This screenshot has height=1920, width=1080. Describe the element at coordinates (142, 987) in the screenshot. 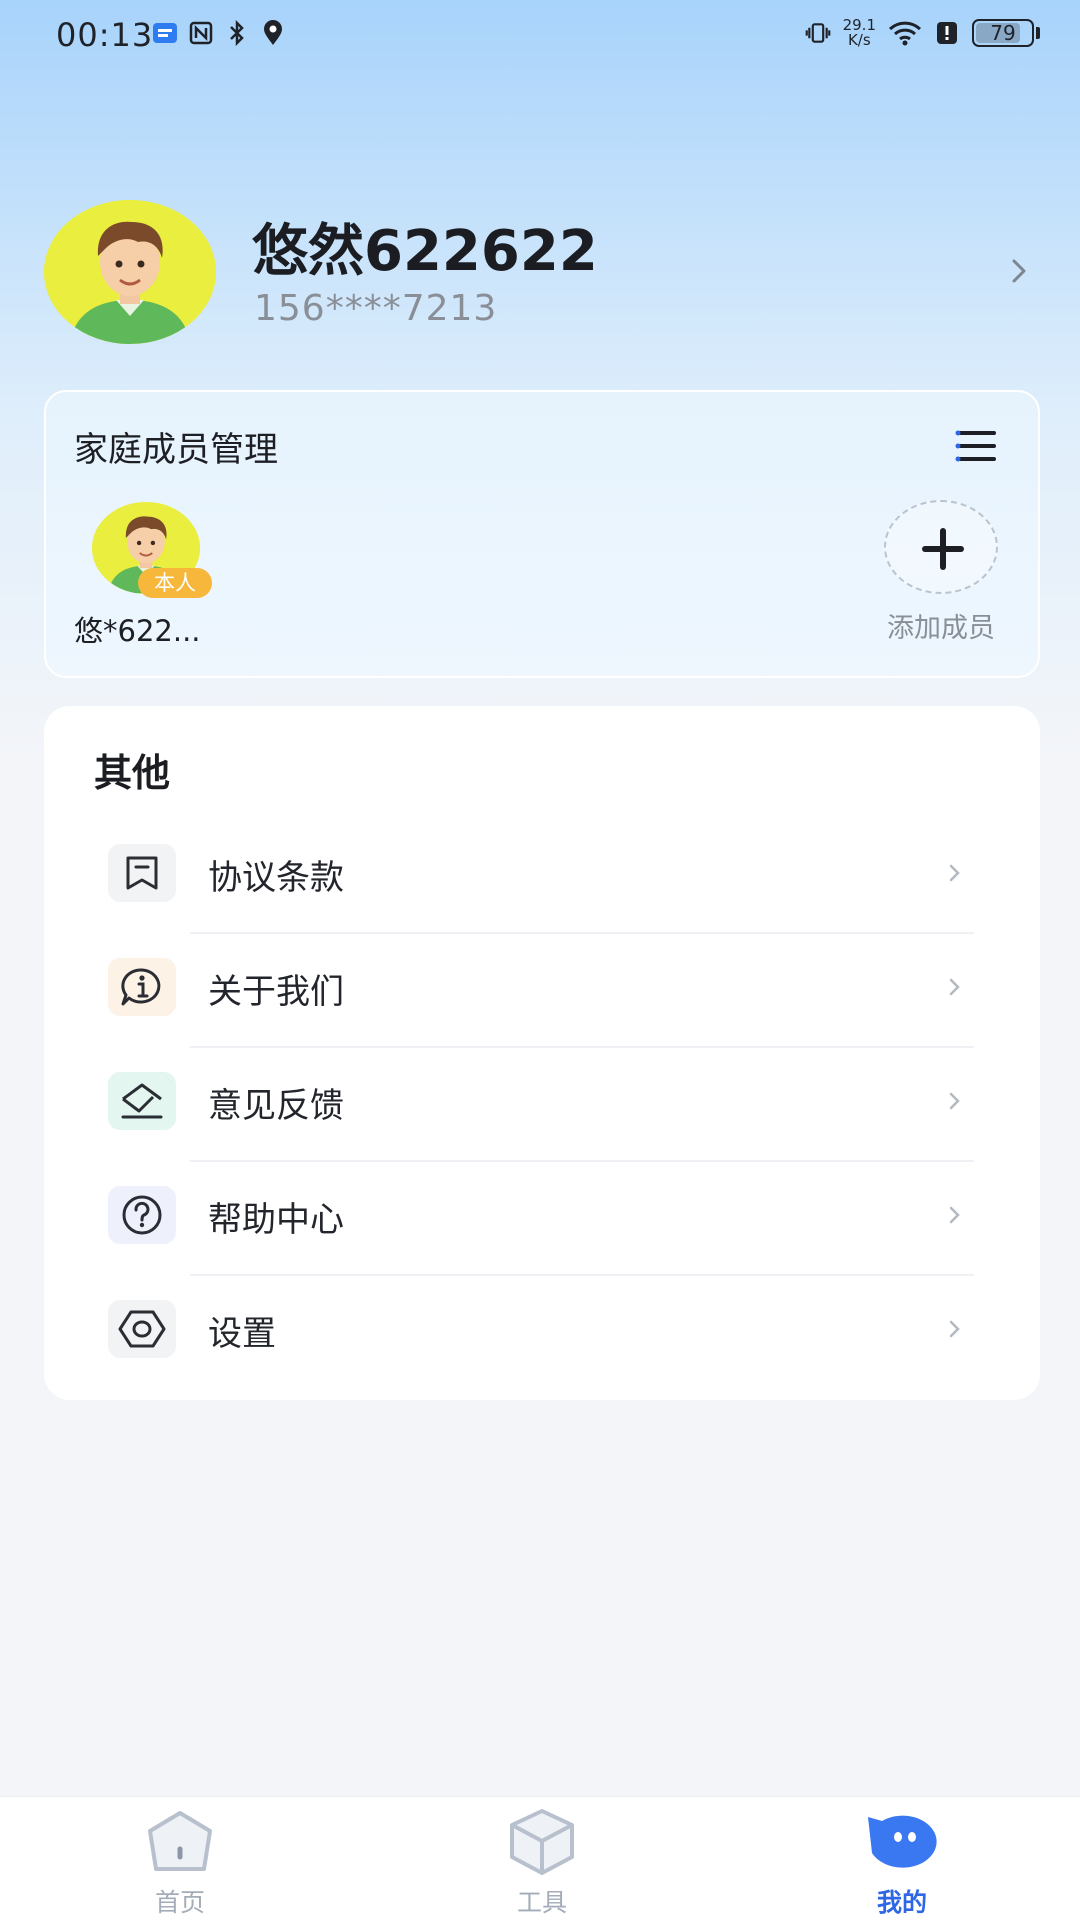

I see `info-chat-icon` at that location.